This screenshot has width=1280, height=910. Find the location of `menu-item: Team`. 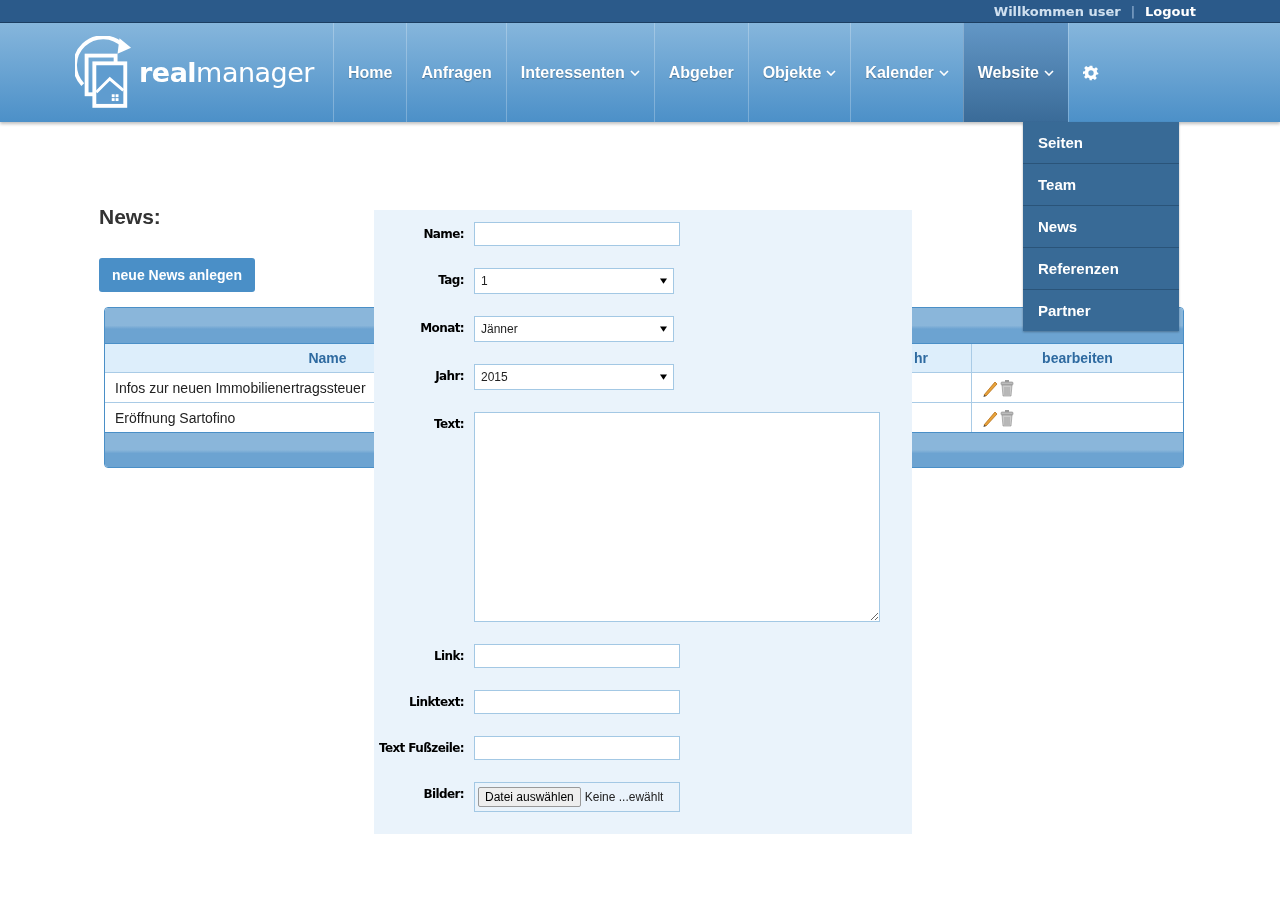

menu-item: Team is located at coordinates (1101, 185).